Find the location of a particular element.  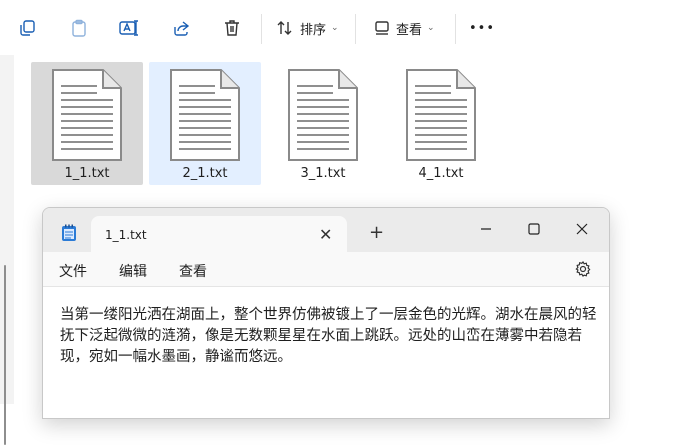

menu-edit: 编辑 is located at coordinates (133, 271).